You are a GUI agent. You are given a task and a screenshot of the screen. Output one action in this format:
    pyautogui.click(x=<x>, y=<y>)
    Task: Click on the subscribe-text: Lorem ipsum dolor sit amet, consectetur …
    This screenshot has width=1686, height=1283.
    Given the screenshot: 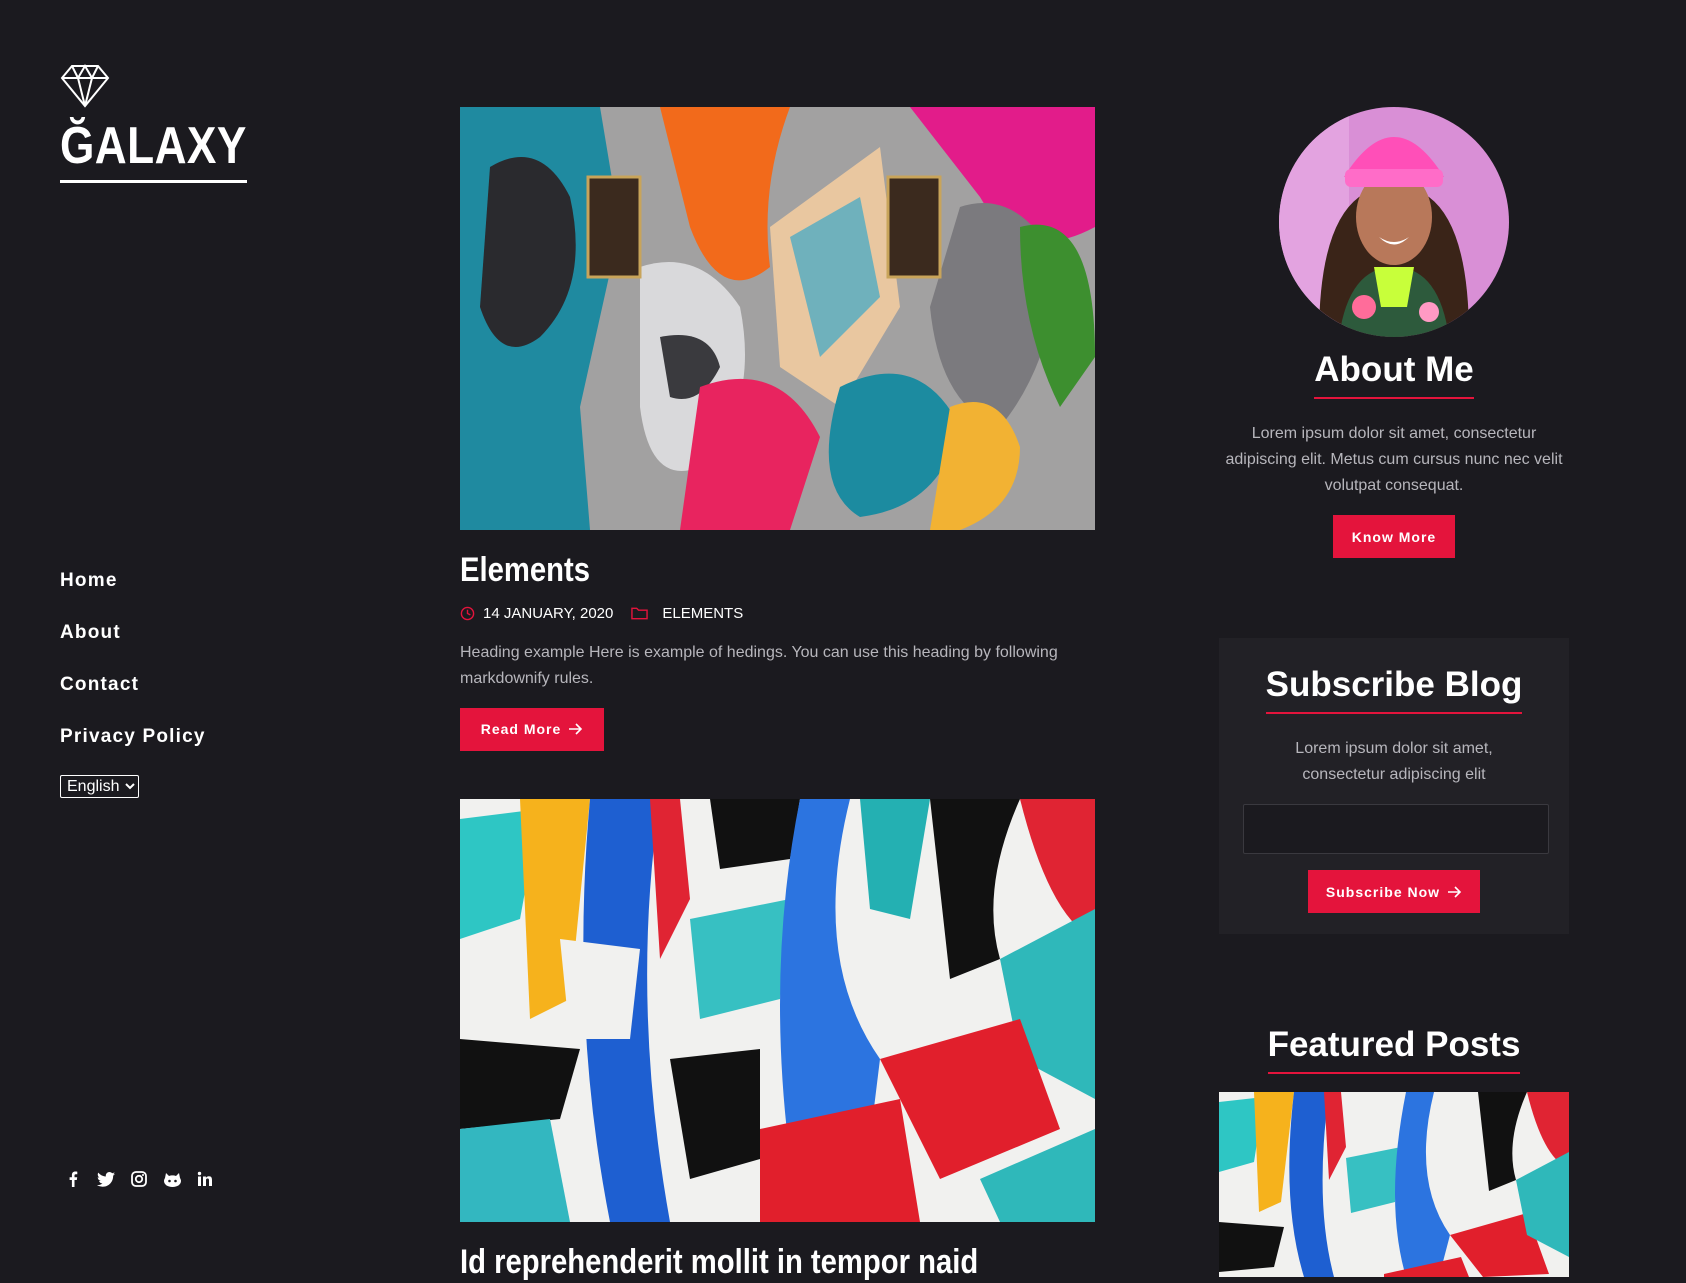 What is the action you would take?
    pyautogui.click(x=1394, y=761)
    